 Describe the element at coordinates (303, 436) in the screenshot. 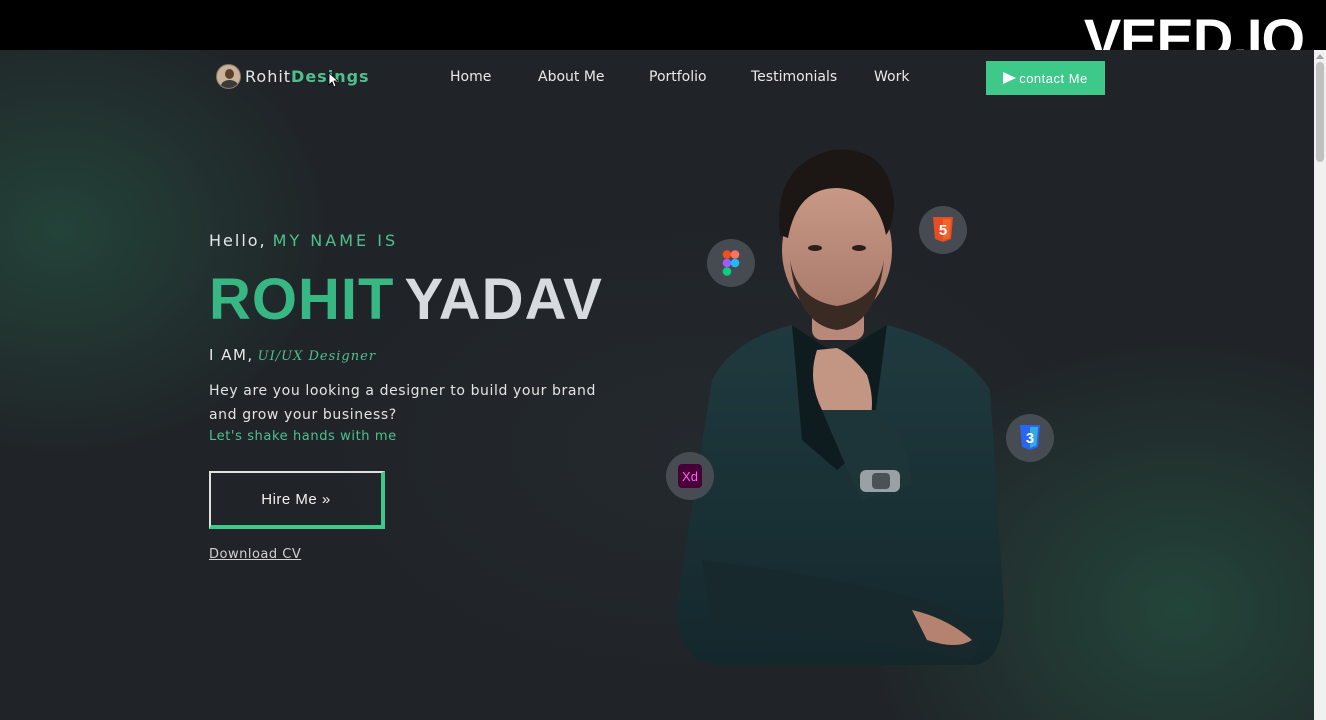

I see `hero-tagline: Let's shake hands with me` at that location.